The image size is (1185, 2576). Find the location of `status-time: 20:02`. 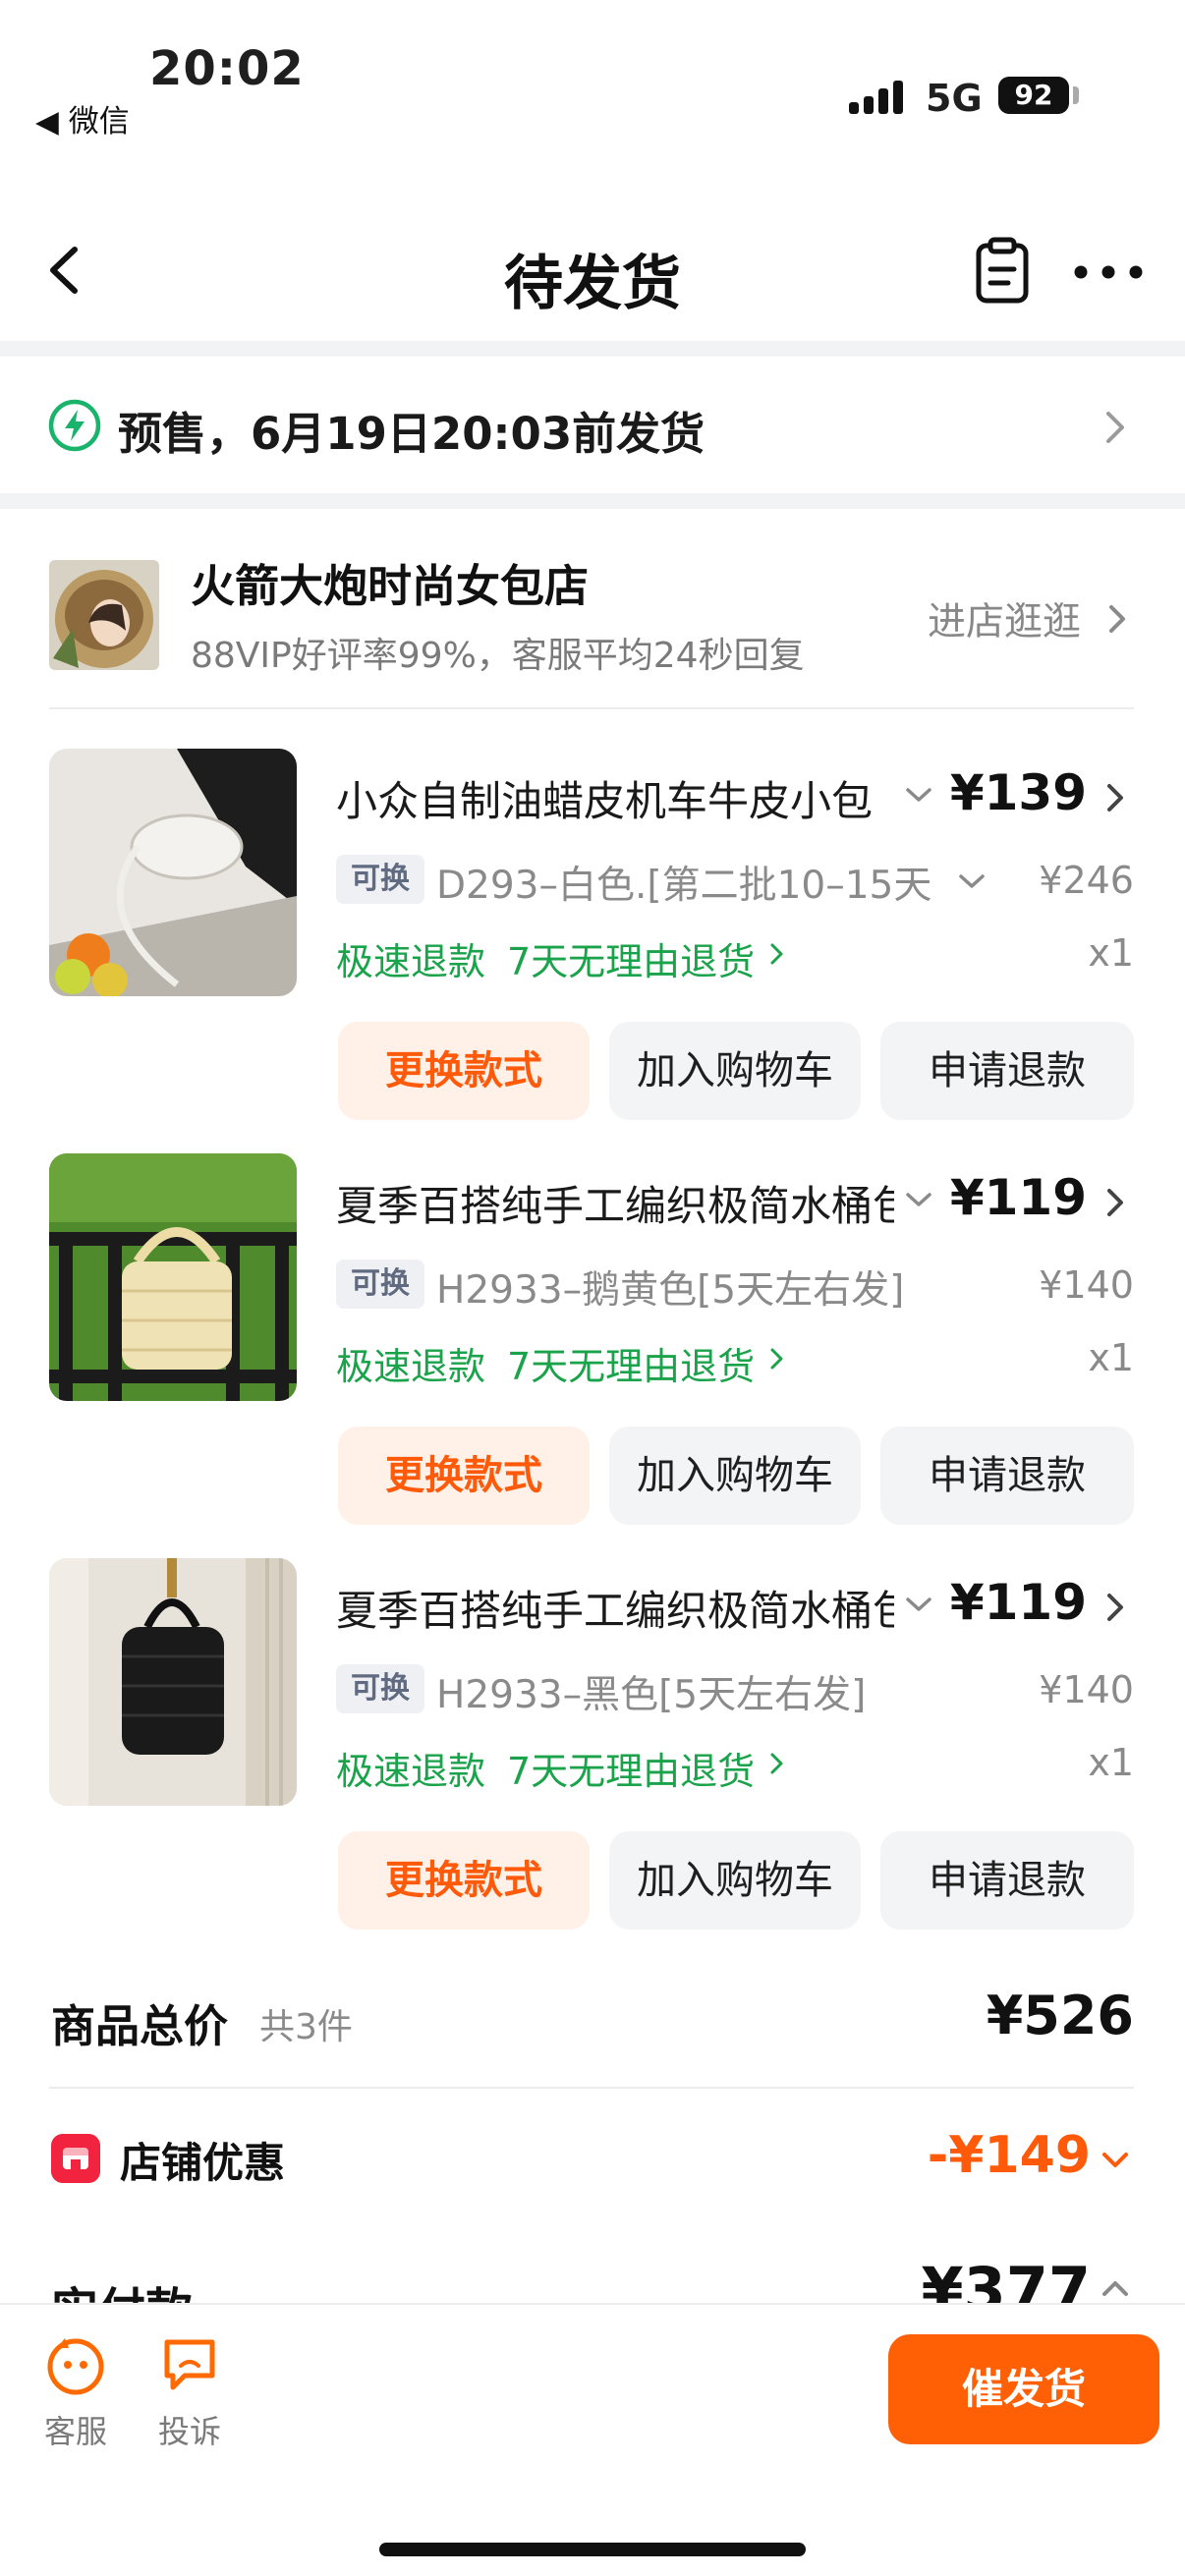

status-time: 20:02 is located at coordinates (227, 68).